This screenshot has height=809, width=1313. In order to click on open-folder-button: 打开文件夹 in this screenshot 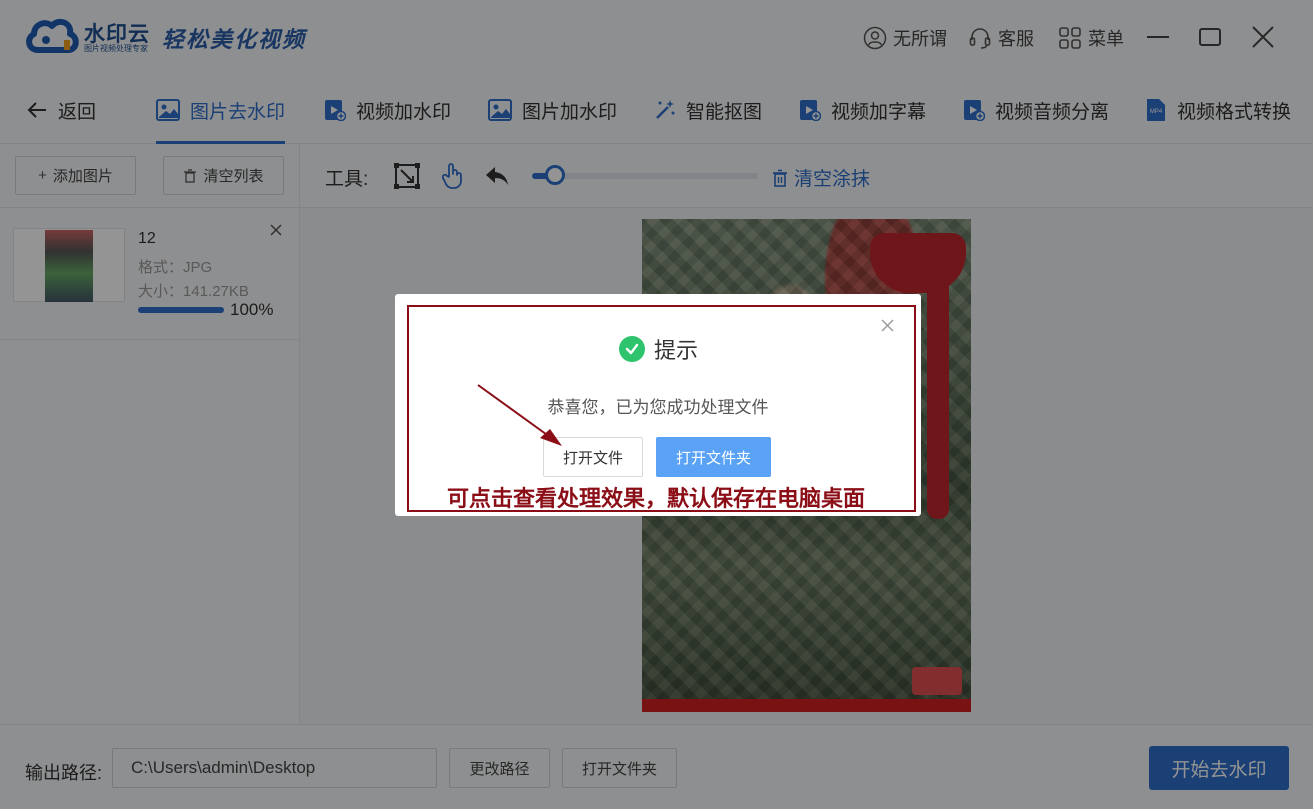, I will do `click(713, 457)`.